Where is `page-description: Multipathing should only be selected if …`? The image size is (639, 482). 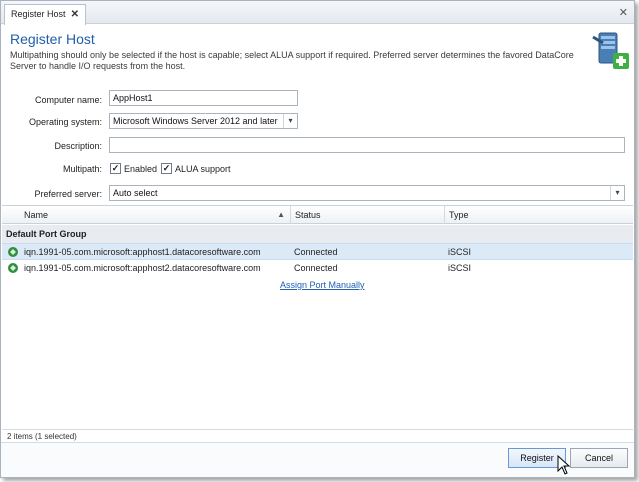 page-description: Multipathing should only be selected if … is located at coordinates (292, 60).